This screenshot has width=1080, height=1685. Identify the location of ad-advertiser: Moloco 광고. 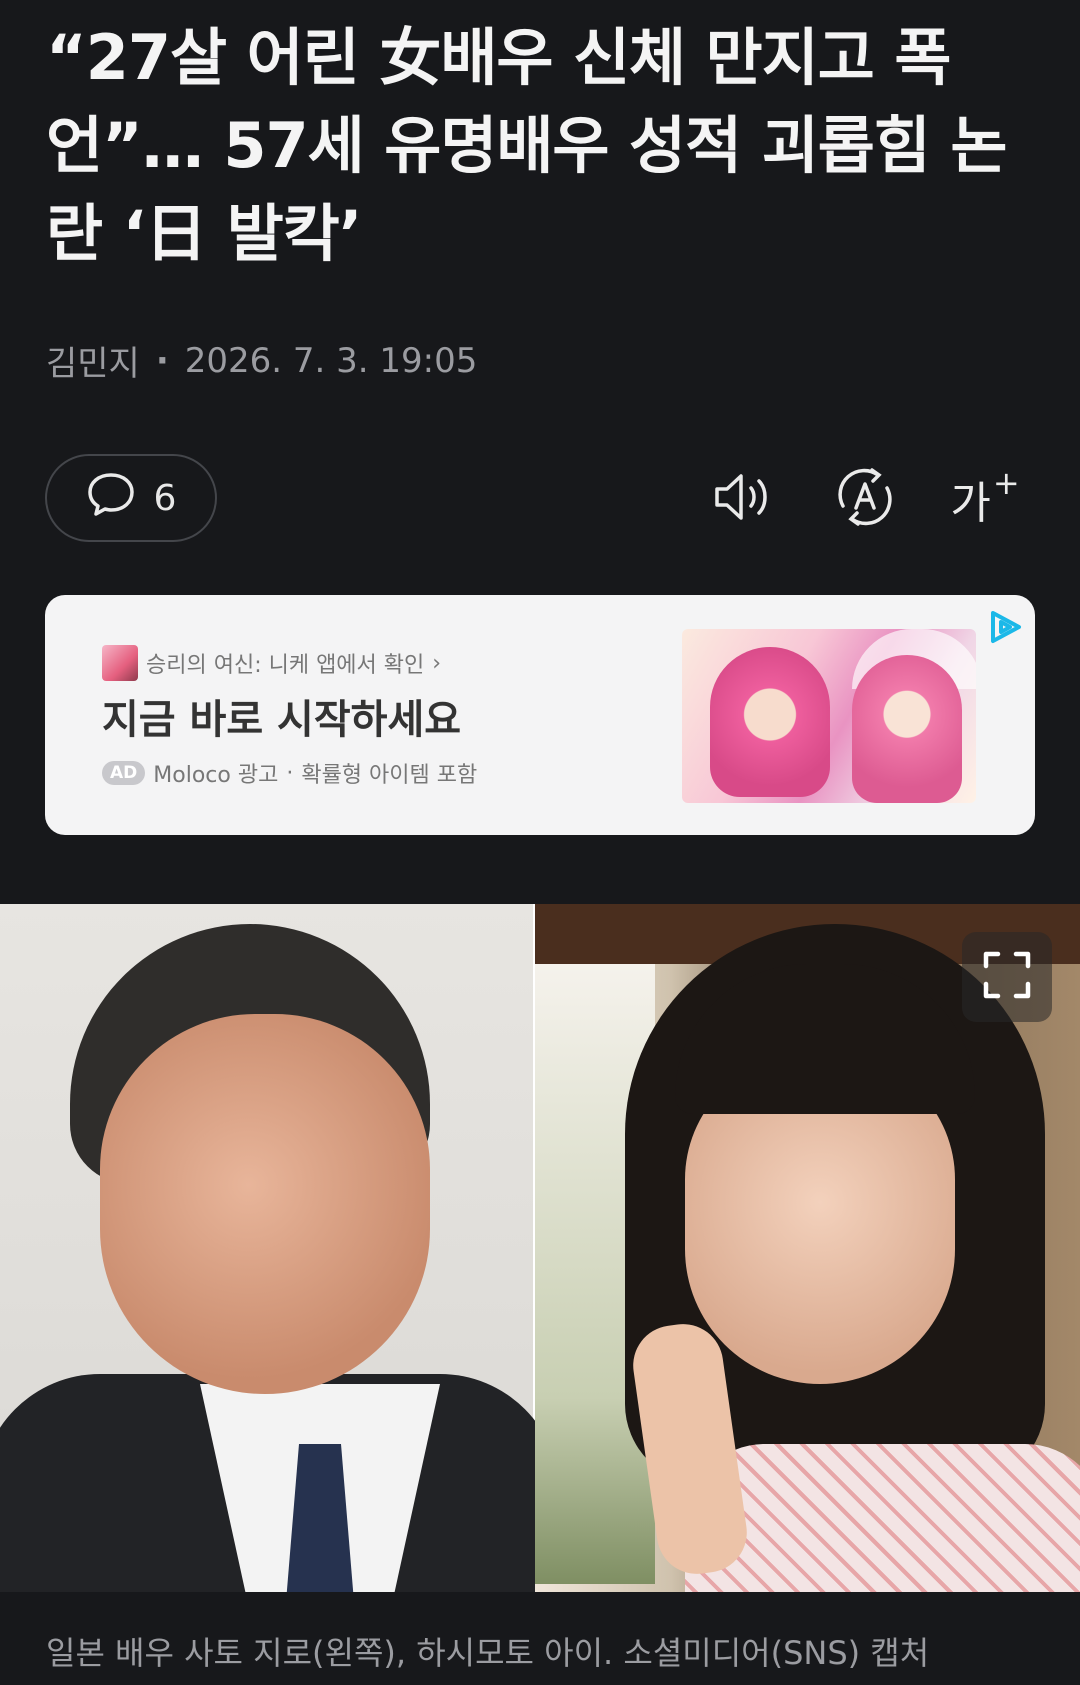
(216, 775).